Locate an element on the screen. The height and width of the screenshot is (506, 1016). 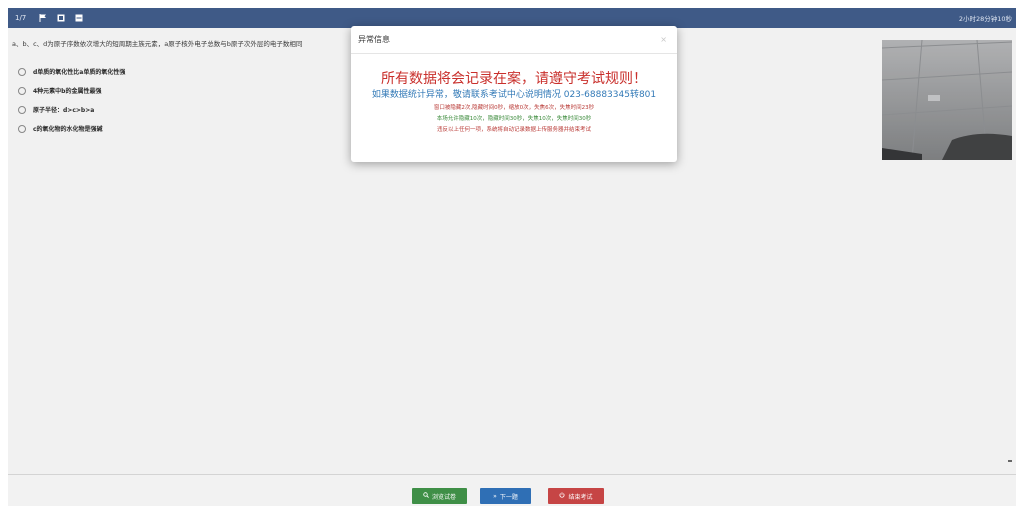
option-c: 原子半径：d>c>b>a is located at coordinates (71, 109).